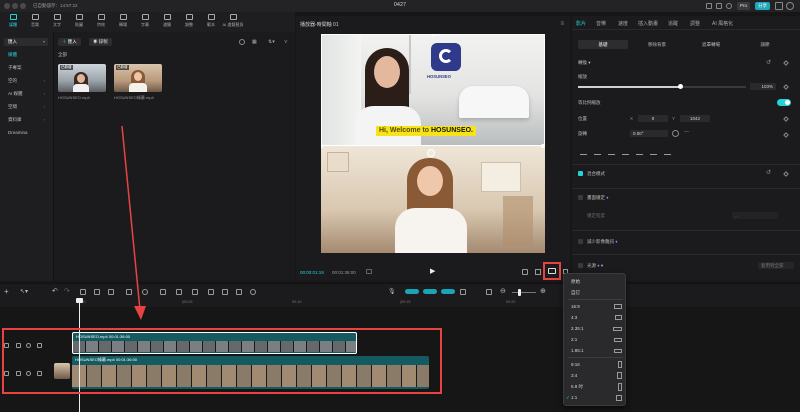 This screenshot has height=412, width=800. I want to click on fit-screen-icon, so click(538, 272).